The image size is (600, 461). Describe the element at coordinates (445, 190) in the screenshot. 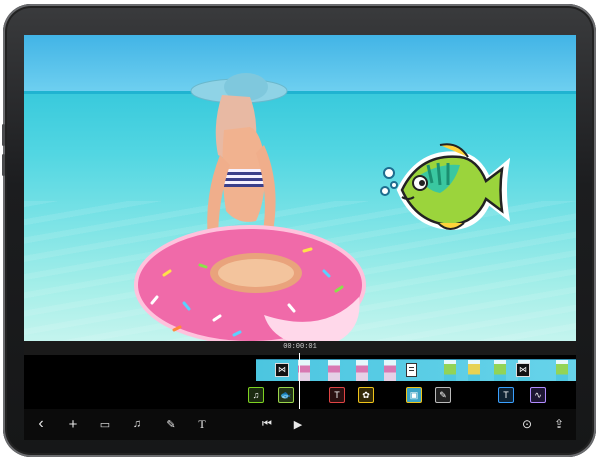

I see `fish-sticker-icon` at that location.